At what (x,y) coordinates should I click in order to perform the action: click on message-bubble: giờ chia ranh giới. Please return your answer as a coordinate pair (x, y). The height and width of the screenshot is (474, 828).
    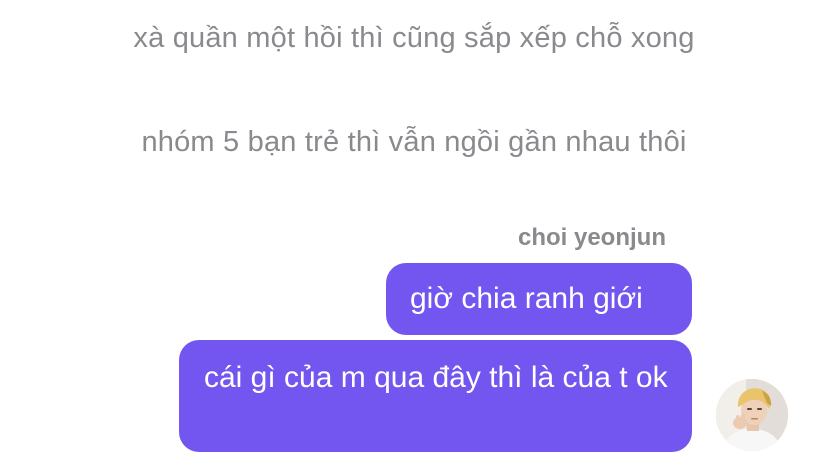
    Looking at the image, I should click on (539, 299).